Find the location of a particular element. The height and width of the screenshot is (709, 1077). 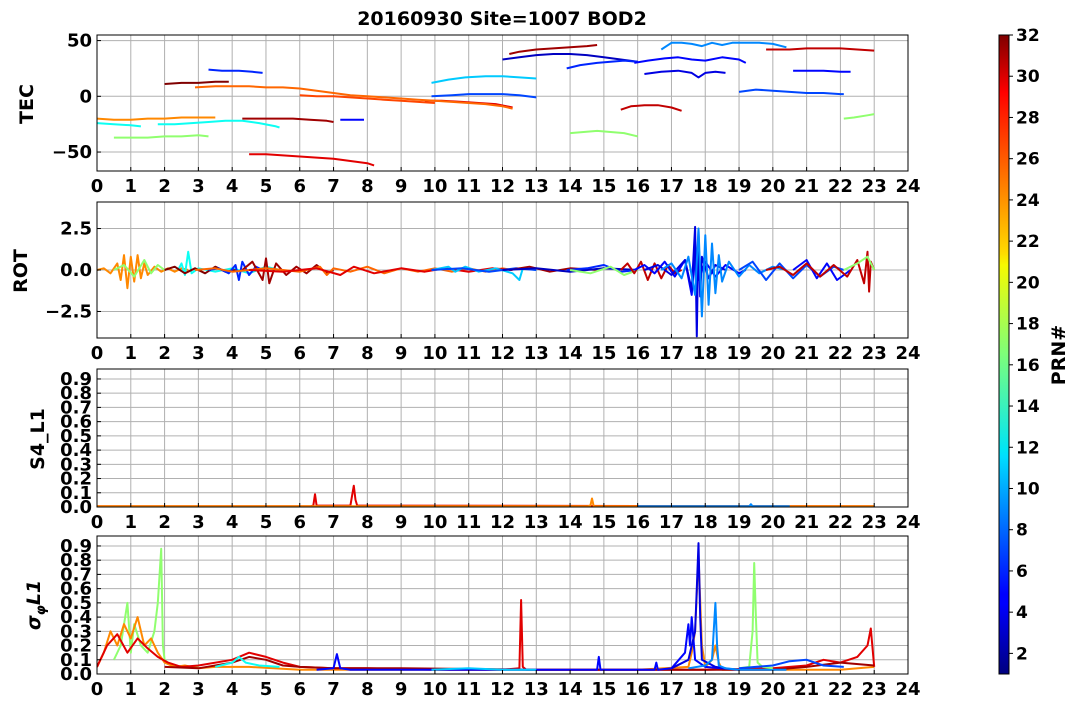

colorbar-tick-label: 4 is located at coordinates (1022, 613).